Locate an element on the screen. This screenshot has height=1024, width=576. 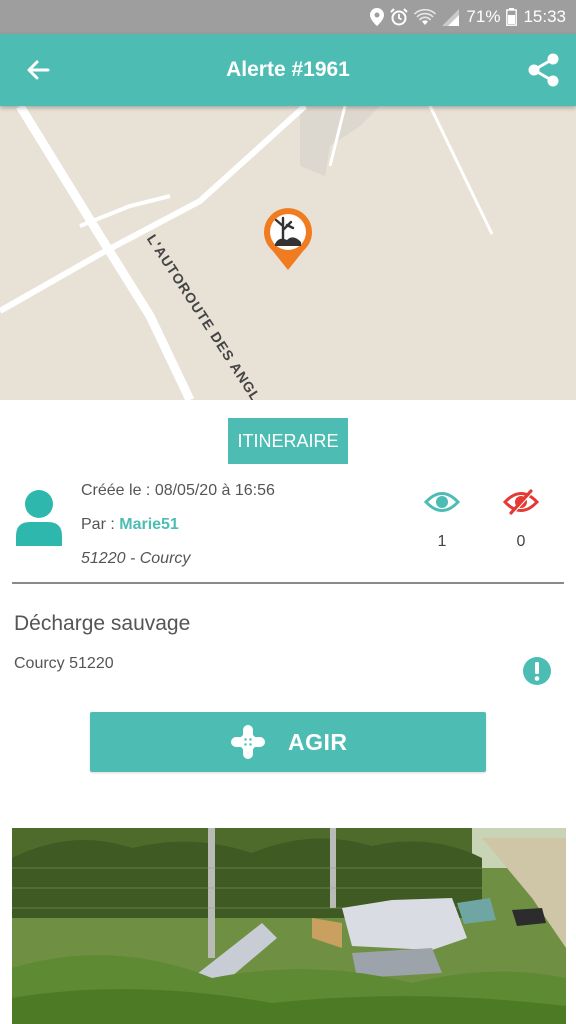
author-prefix: Par : is located at coordinates (100, 524).